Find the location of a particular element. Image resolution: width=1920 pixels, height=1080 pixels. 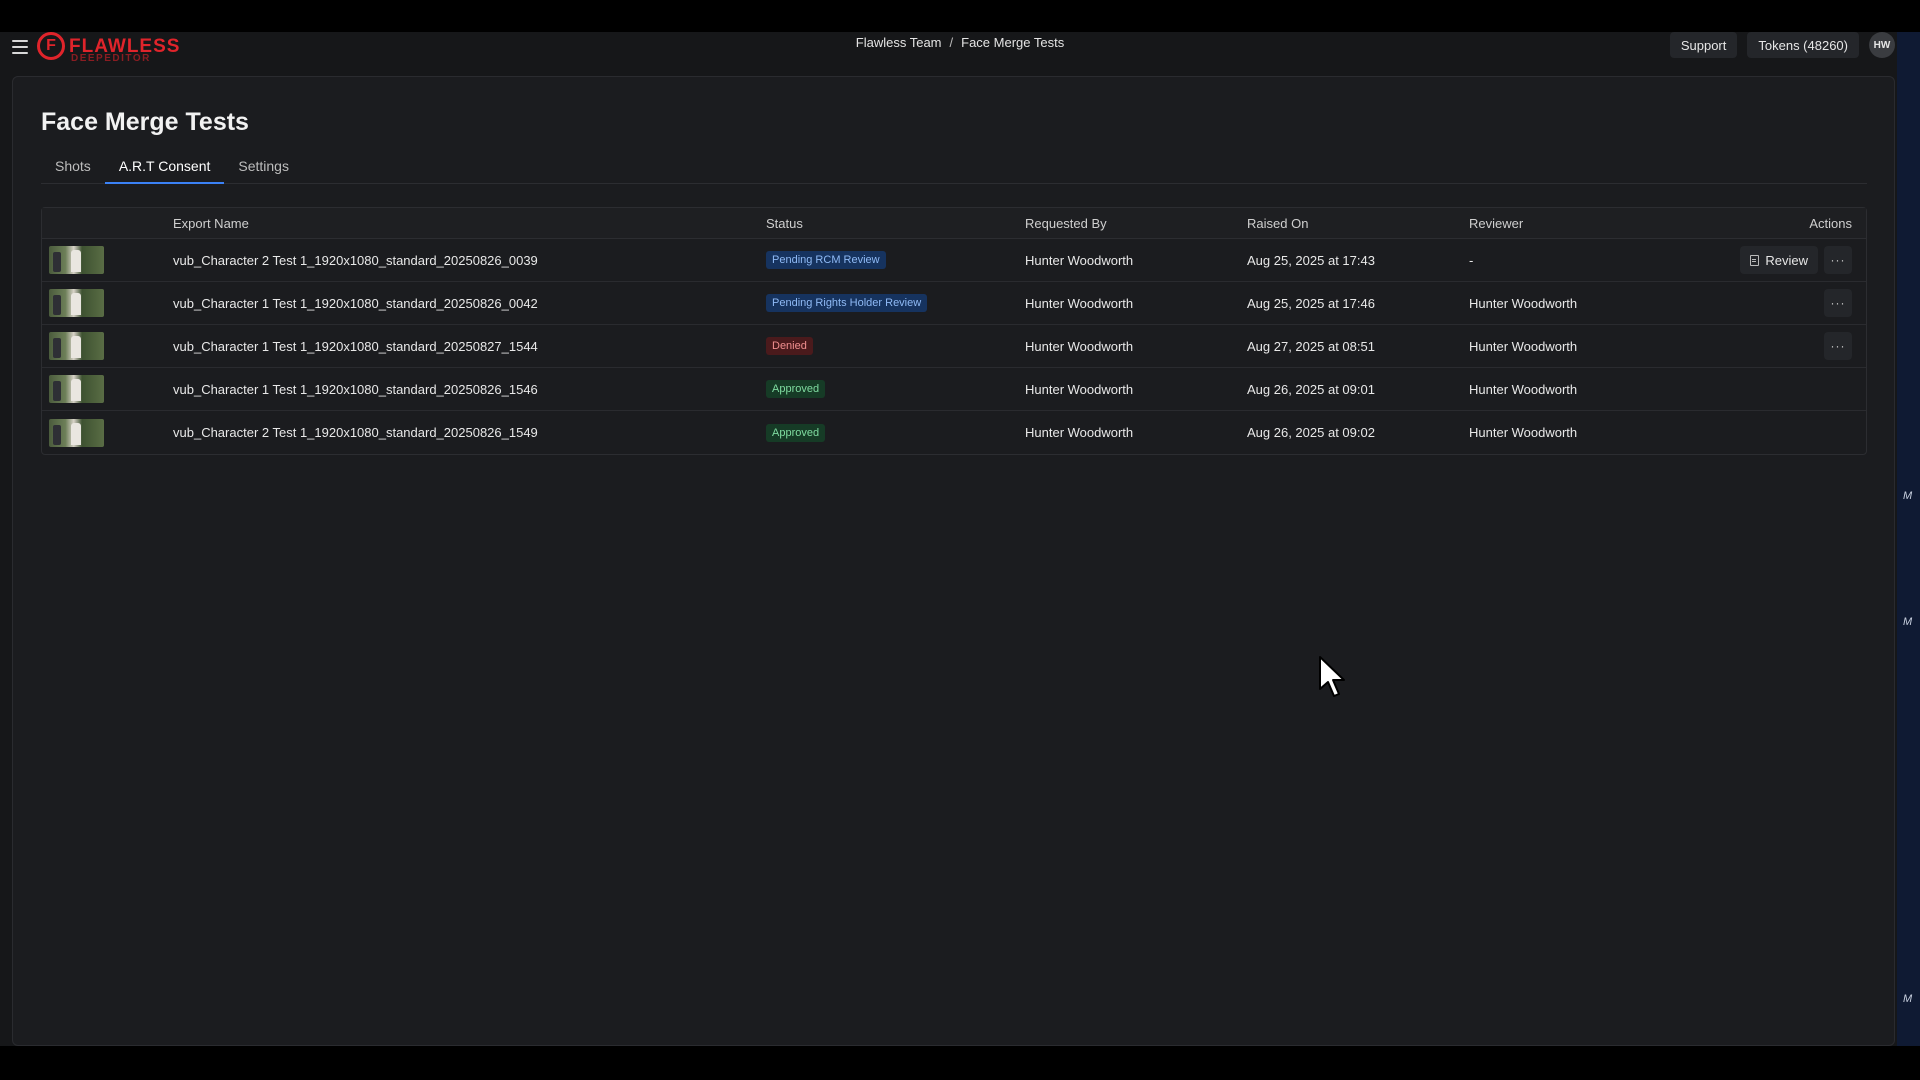

mouse-cursor-icon is located at coordinates (1332, 676).